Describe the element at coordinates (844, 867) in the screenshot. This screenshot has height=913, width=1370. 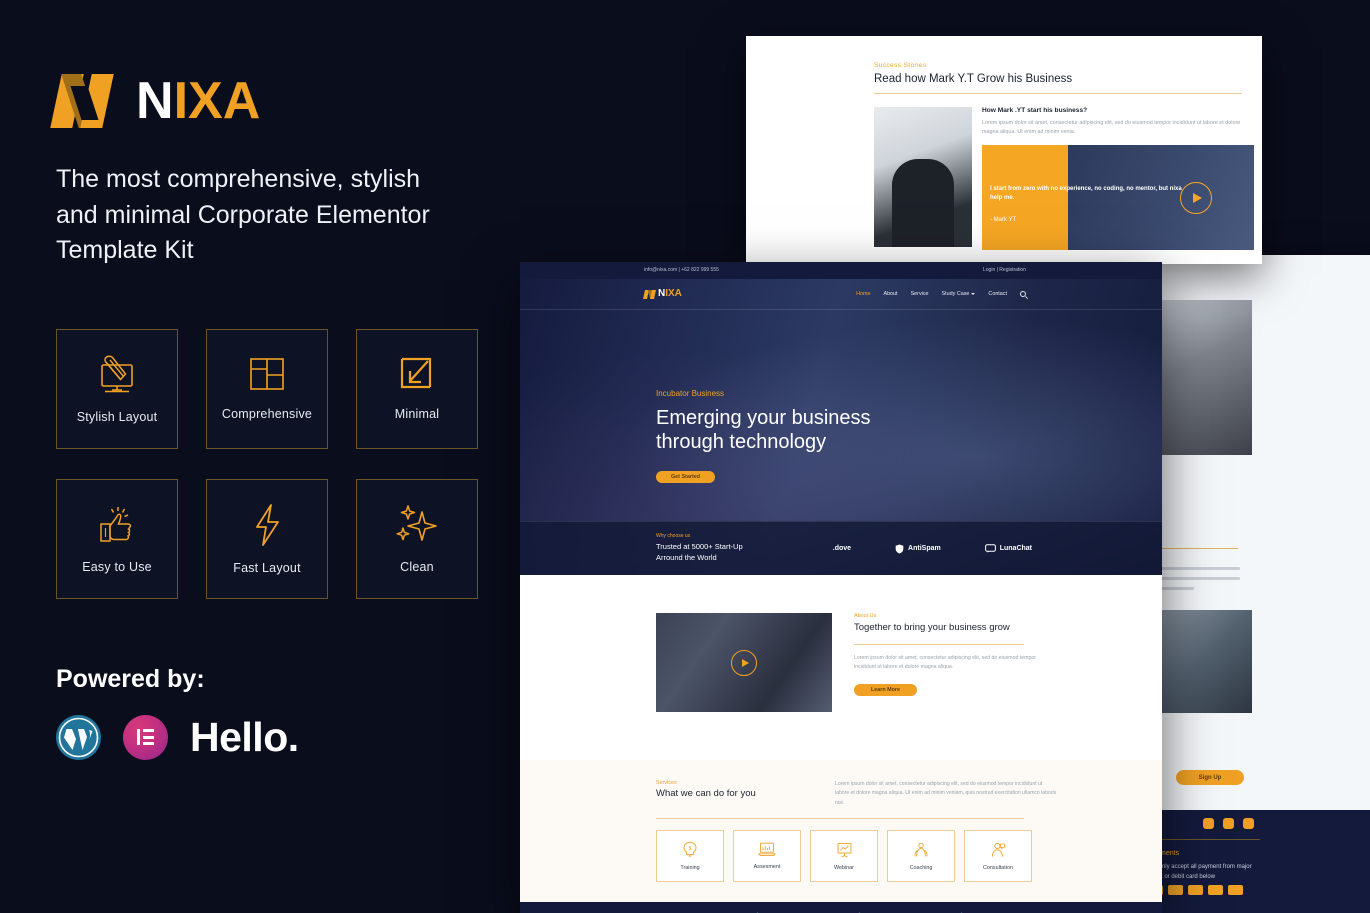
I see `service-card-webinar-label: Webinar` at that location.